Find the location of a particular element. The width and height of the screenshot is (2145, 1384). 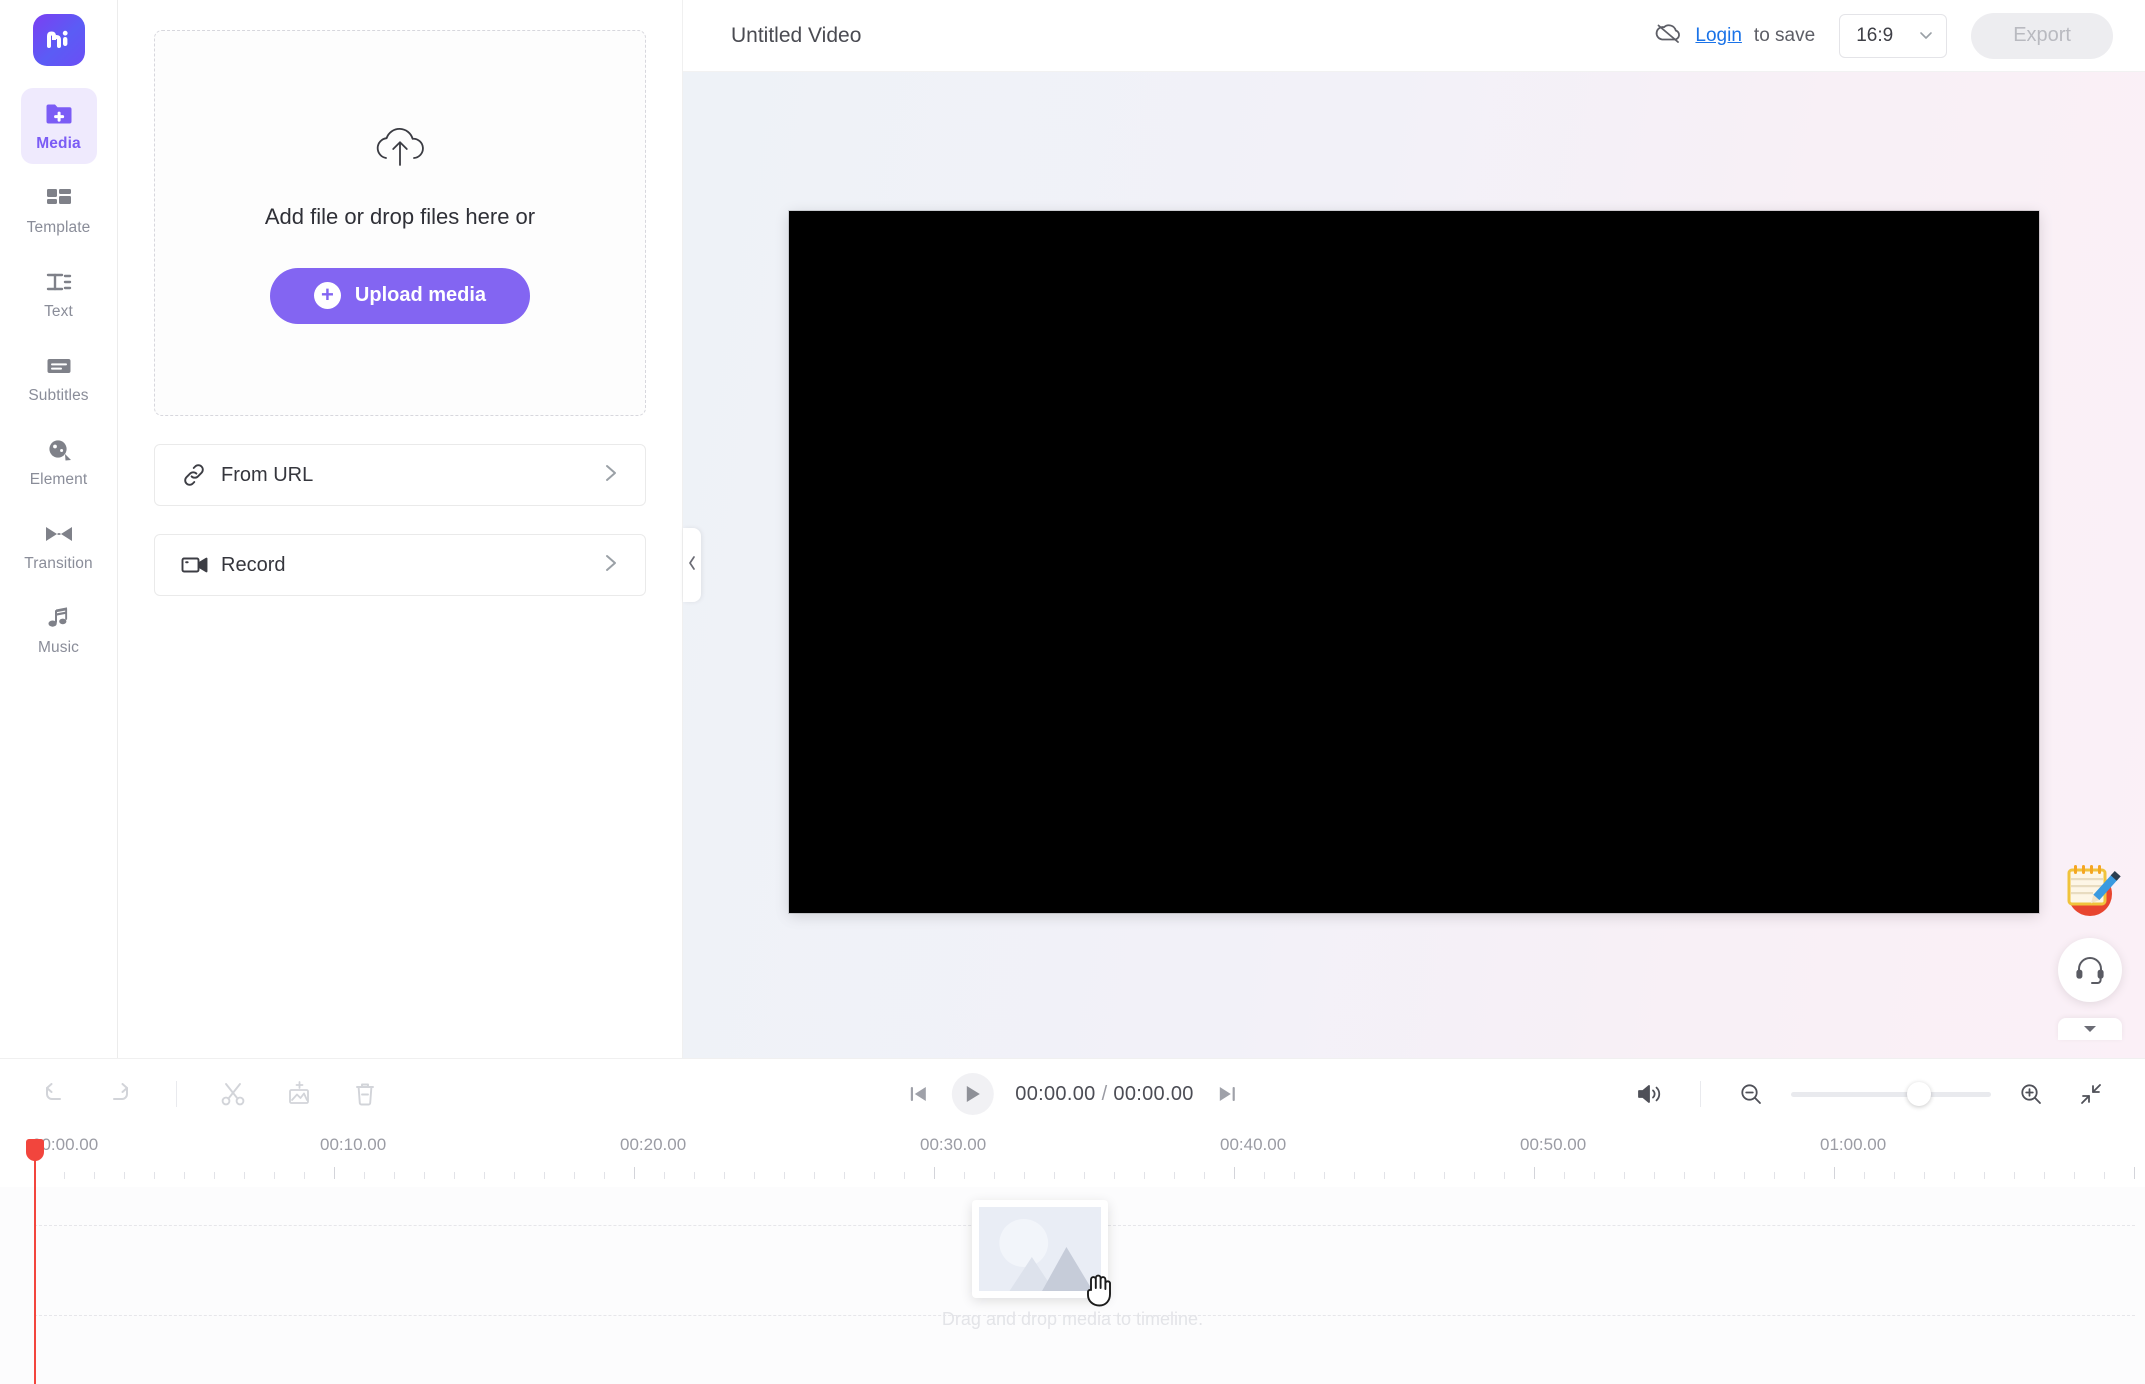

sidebar-item-text: Text is located at coordinates (59, 294).